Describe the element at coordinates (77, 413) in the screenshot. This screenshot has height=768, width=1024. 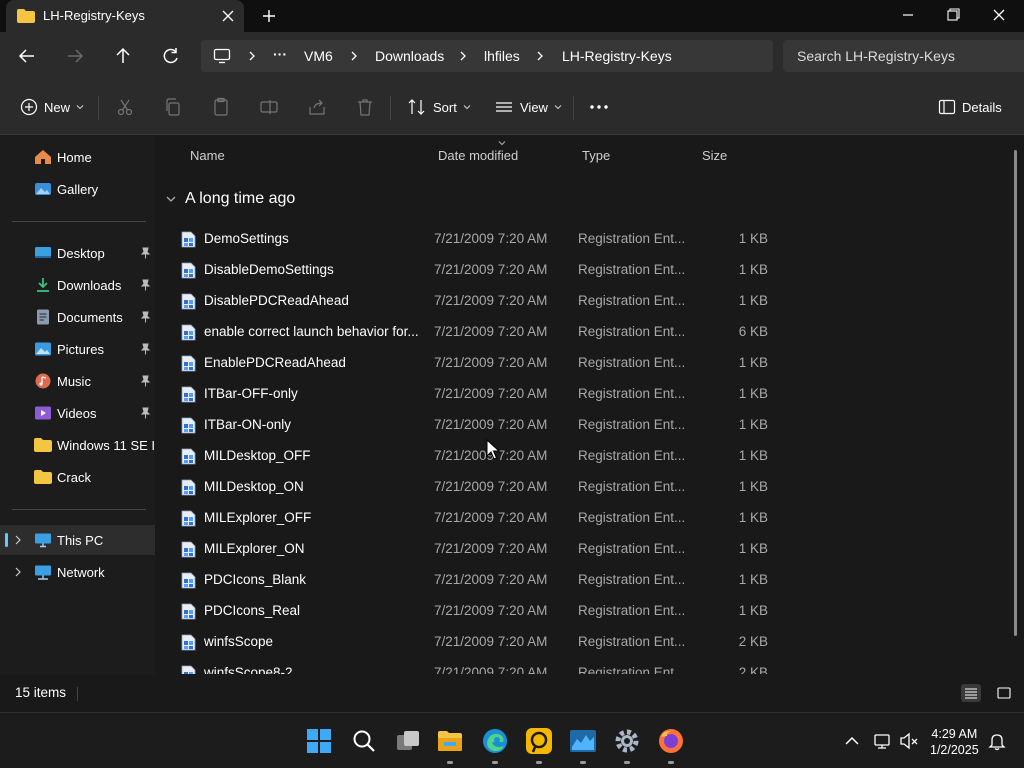
I see `sidebar-item-videos: Videos` at that location.